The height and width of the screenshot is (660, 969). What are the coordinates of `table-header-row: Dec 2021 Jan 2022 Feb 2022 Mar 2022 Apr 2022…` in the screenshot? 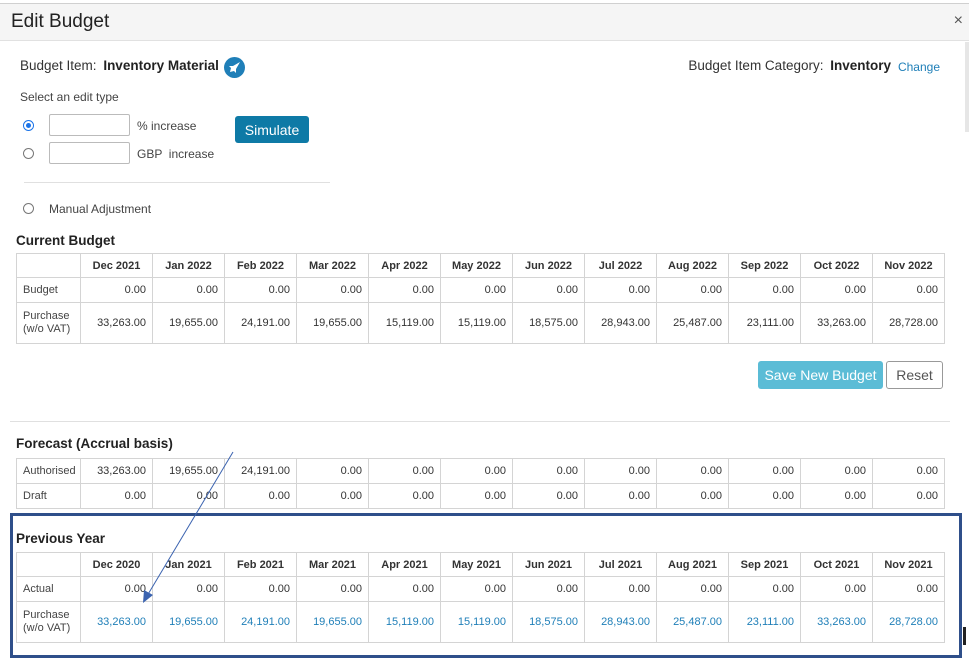 It's located at (480, 265).